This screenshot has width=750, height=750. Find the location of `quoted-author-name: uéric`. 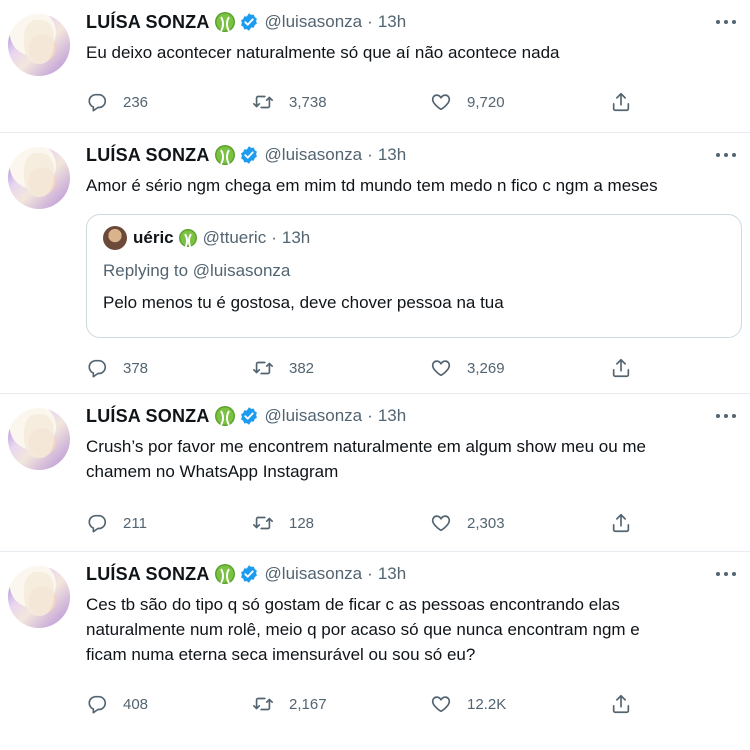

quoted-author-name: uéric is located at coordinates (153, 237).